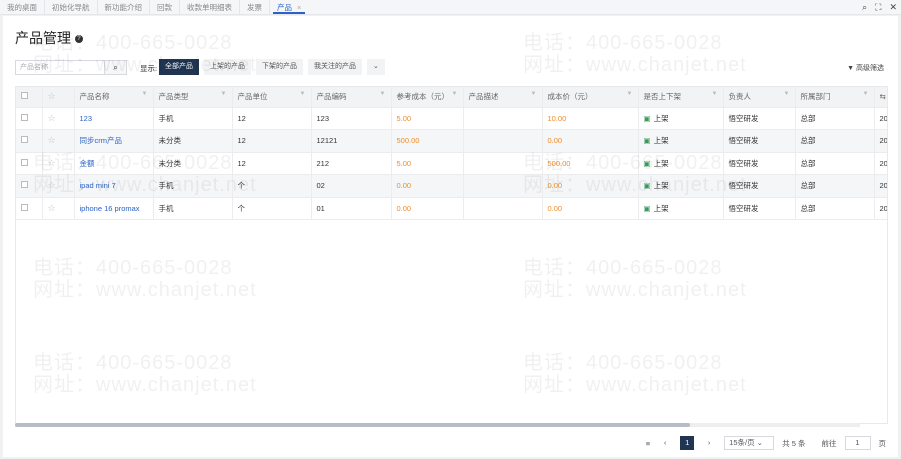 The width and height of the screenshot is (901, 459). I want to click on product-type: 手机, so click(193, 208).